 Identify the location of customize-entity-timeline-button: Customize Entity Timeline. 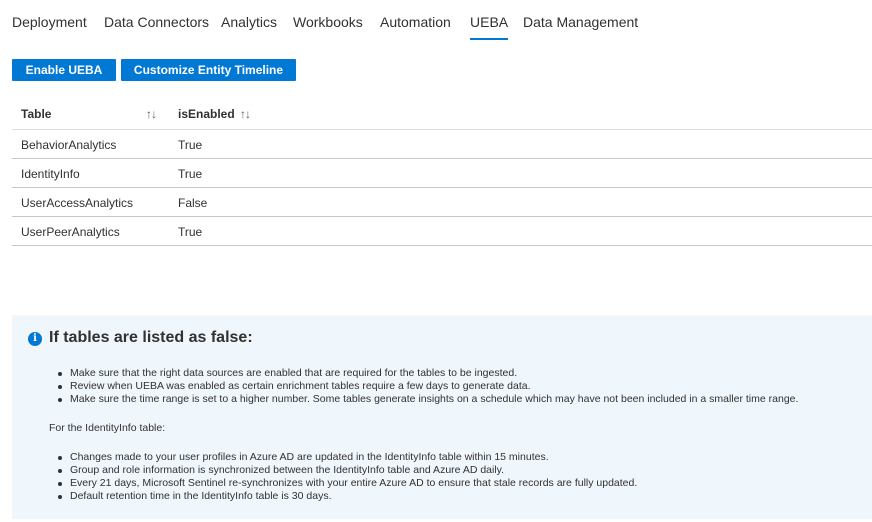
(208, 70).